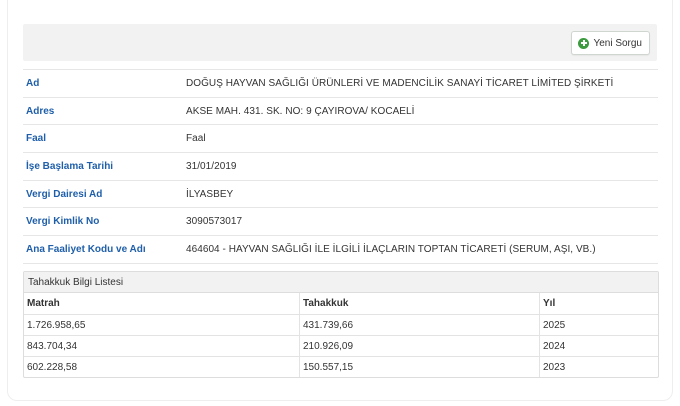 The image size is (680, 406). What do you see at coordinates (419, 304) in the screenshot?
I see `column-header-accrual: Tahakkuk` at bounding box center [419, 304].